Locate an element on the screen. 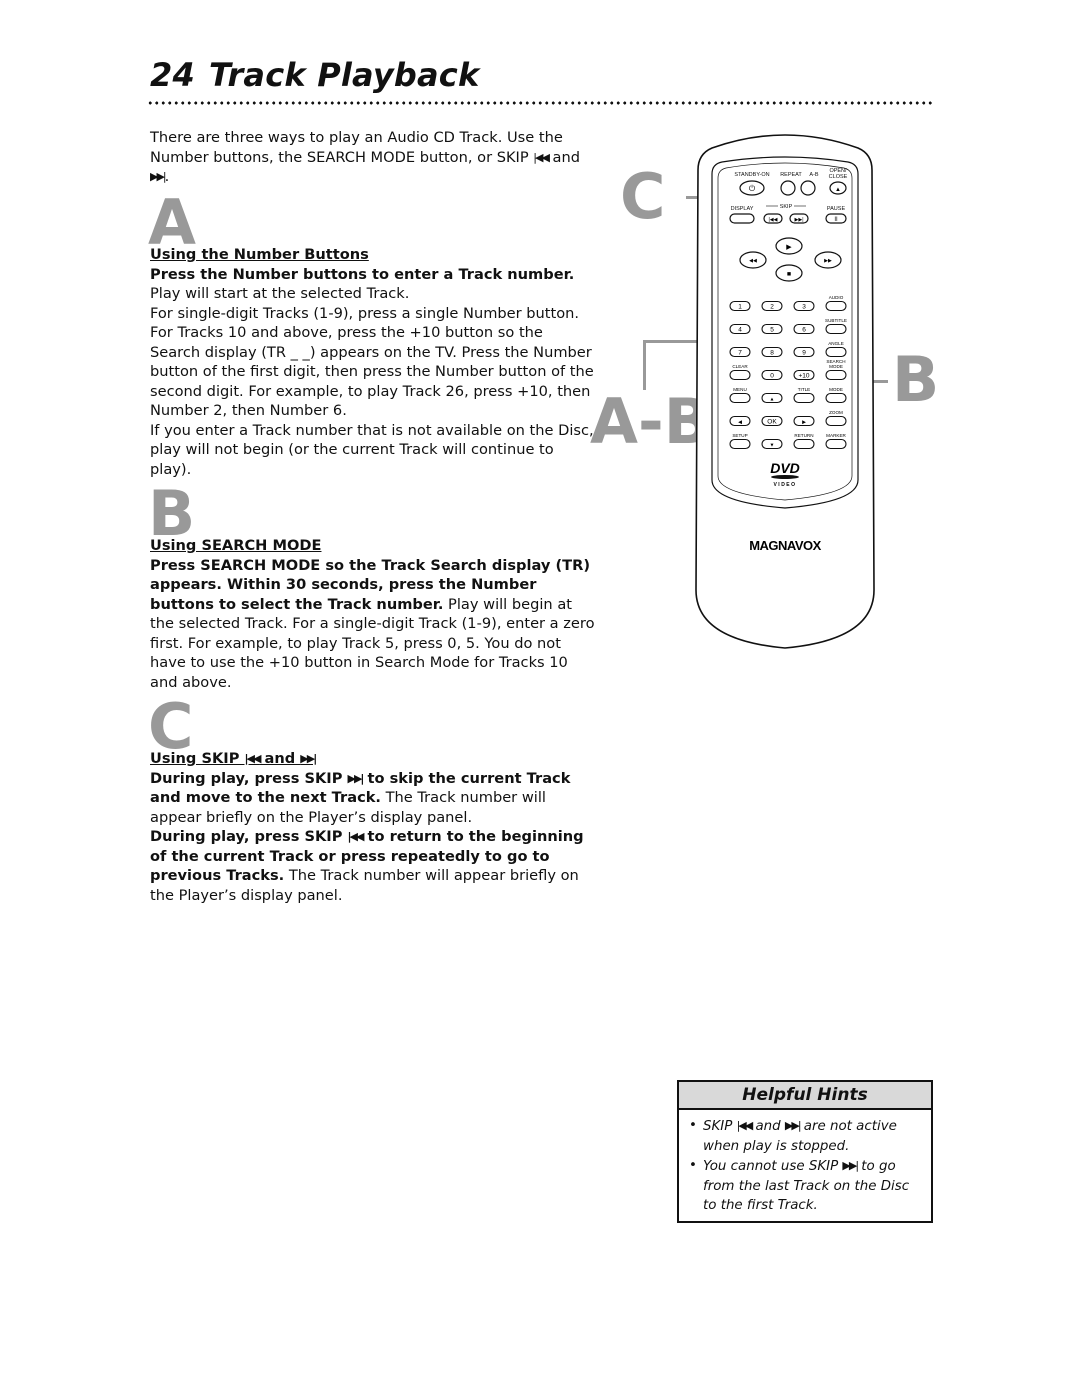 The width and height of the screenshot is (1080, 1397). section-letter-a: A is located at coordinates (172, 222).